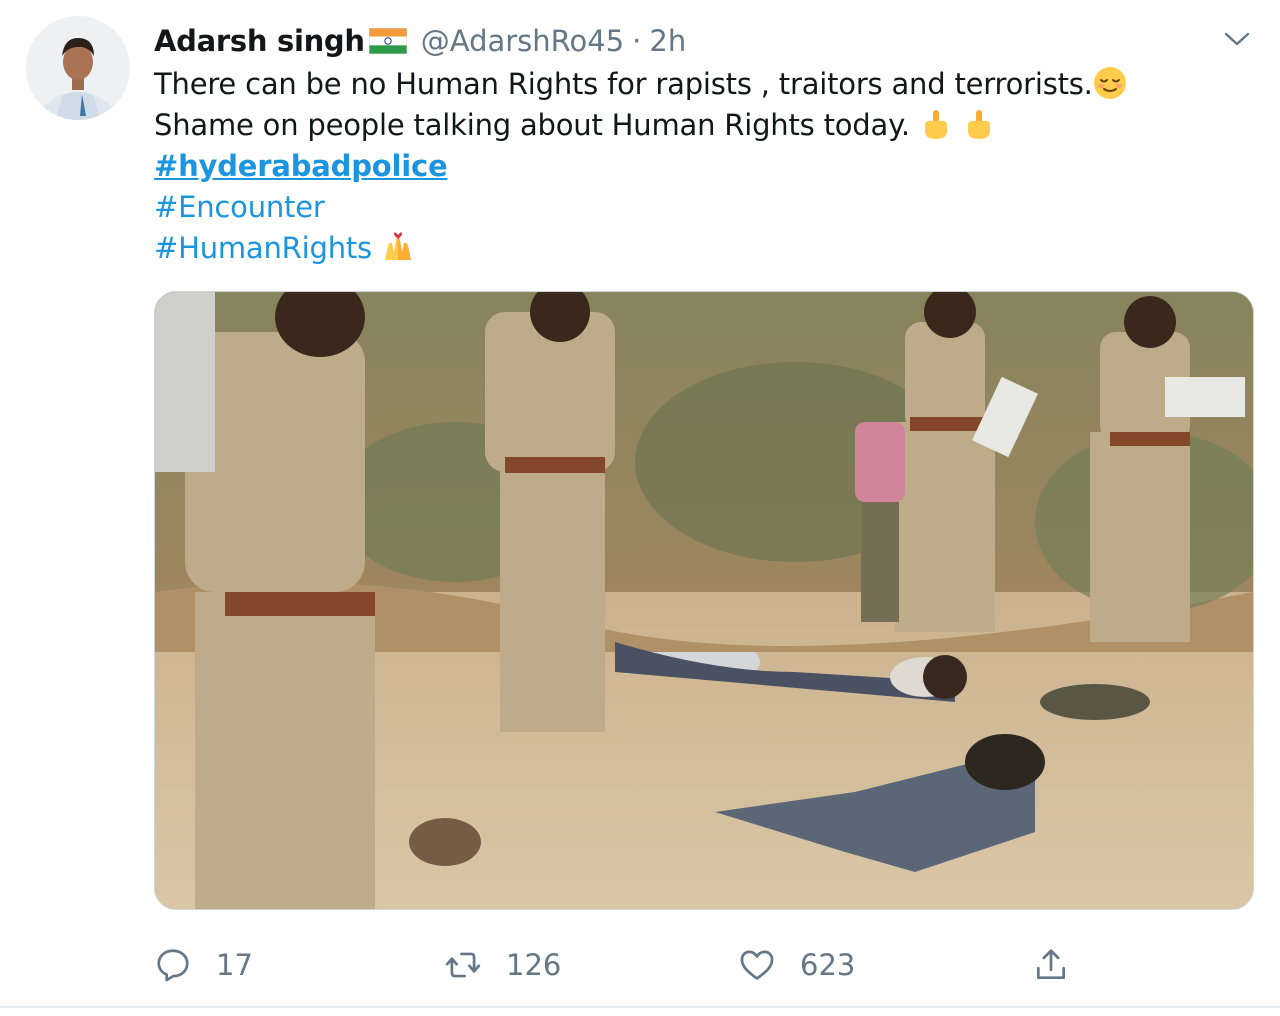 This screenshot has height=1016, width=1280. What do you see at coordinates (796, 965) in the screenshot?
I see `like-button: 623` at bounding box center [796, 965].